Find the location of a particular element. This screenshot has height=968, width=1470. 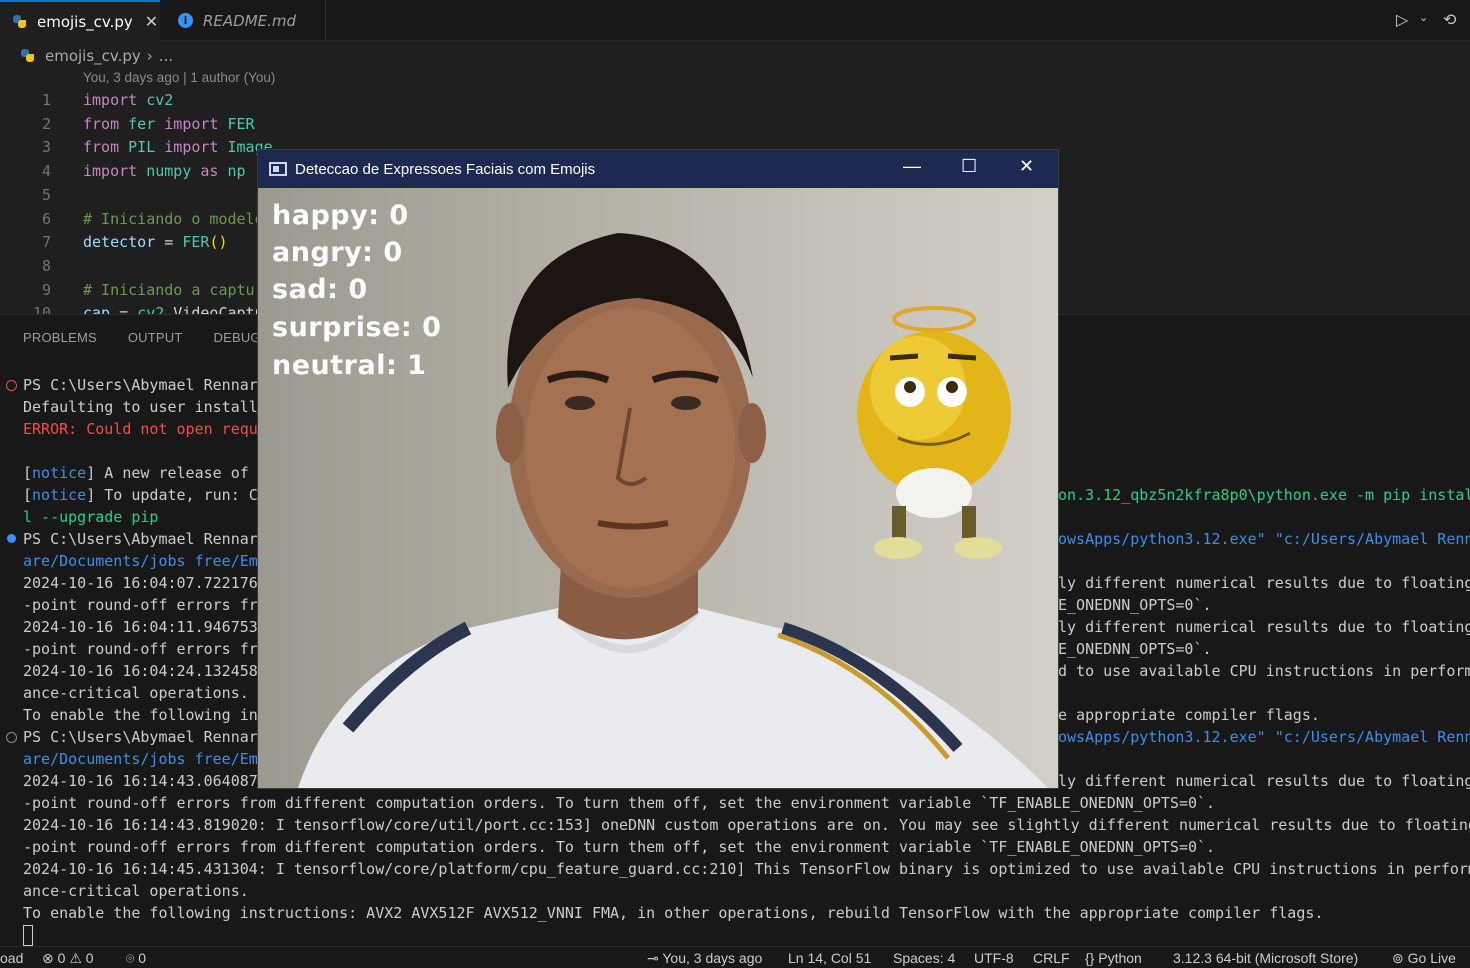

terminal-line-continuation: E_ONEDNN_OPTS=0`. is located at coordinates (1135, 605).